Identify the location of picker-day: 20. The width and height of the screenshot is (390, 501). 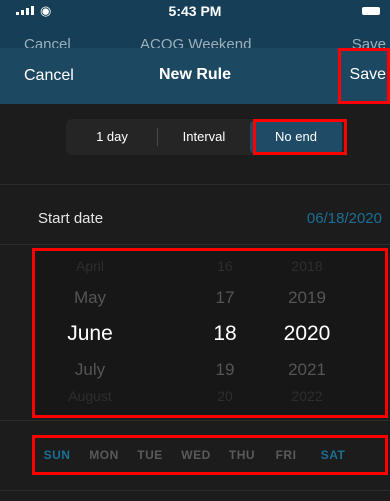
(225, 396).